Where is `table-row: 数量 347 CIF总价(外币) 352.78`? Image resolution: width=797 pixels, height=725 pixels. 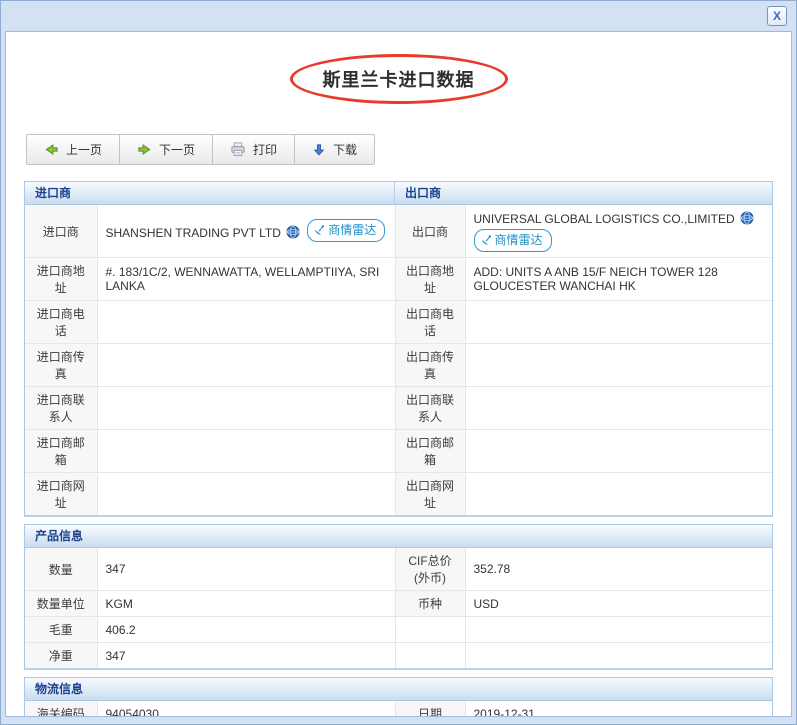
table-row: 数量 347 CIF总价(外币) 352.78 is located at coordinates (398, 569).